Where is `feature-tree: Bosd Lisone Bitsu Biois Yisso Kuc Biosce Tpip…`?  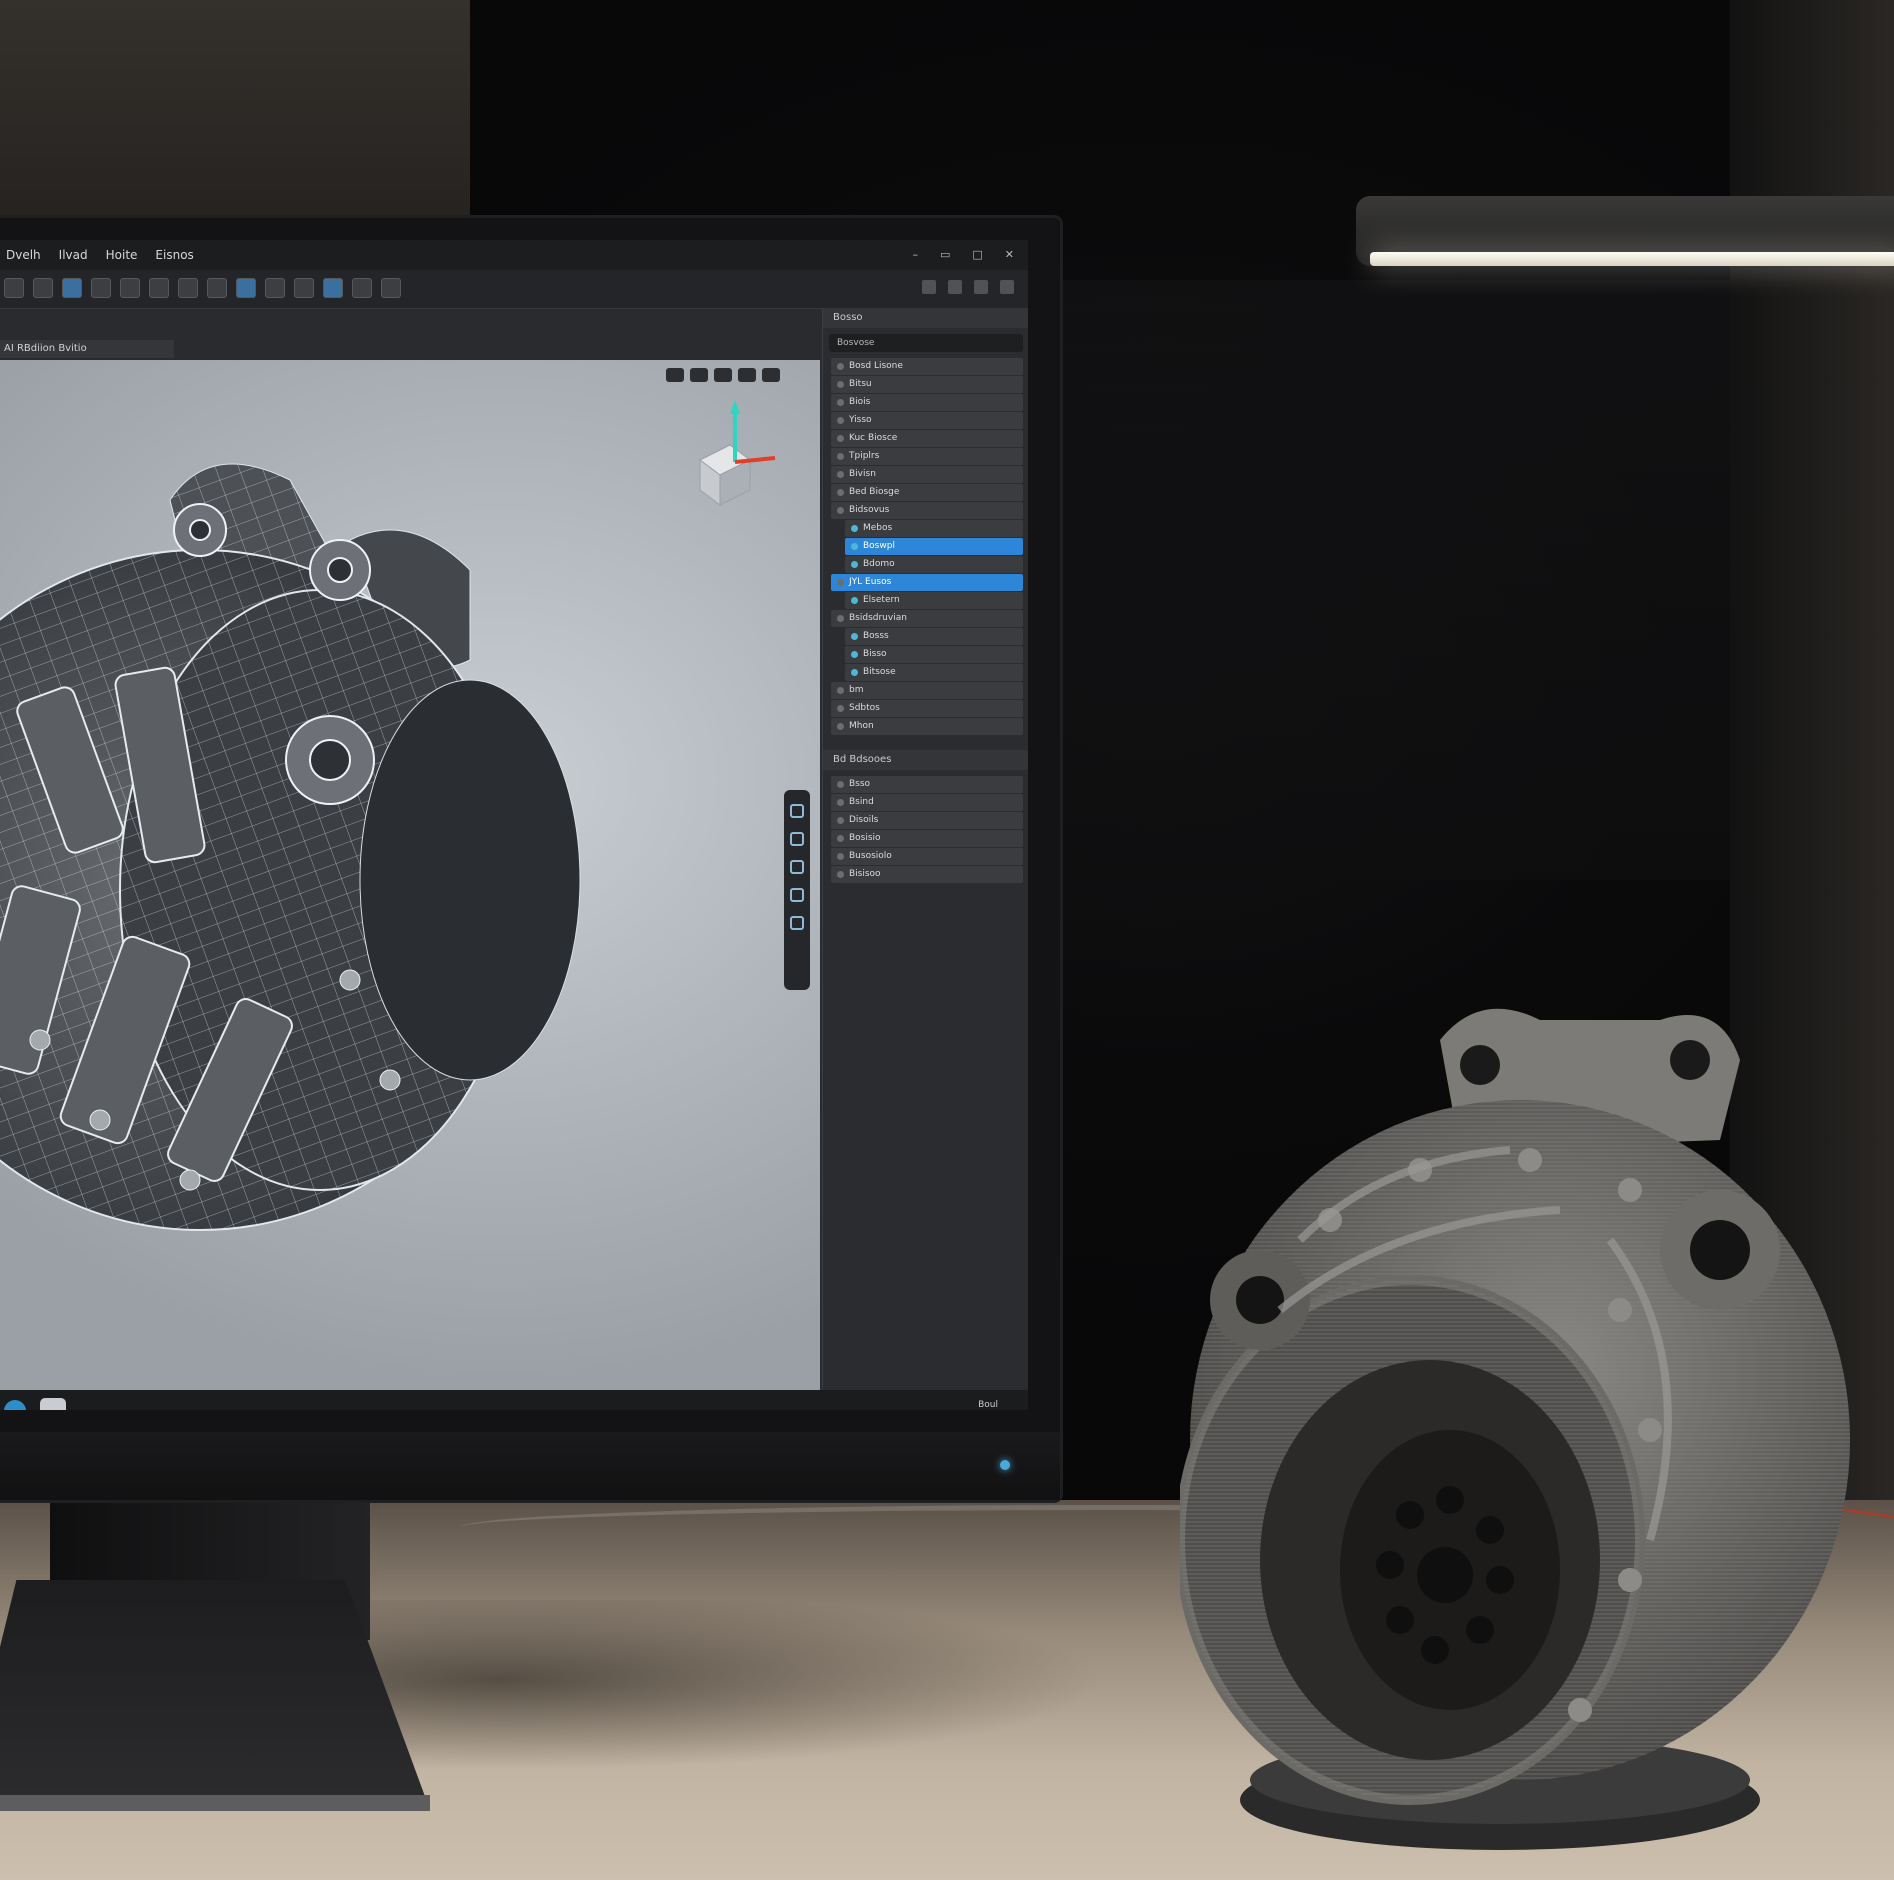
feature-tree: Bosd Lisone Bitsu Biois Yisso Kuc Biosce Tpip… is located at coordinates (925, 546).